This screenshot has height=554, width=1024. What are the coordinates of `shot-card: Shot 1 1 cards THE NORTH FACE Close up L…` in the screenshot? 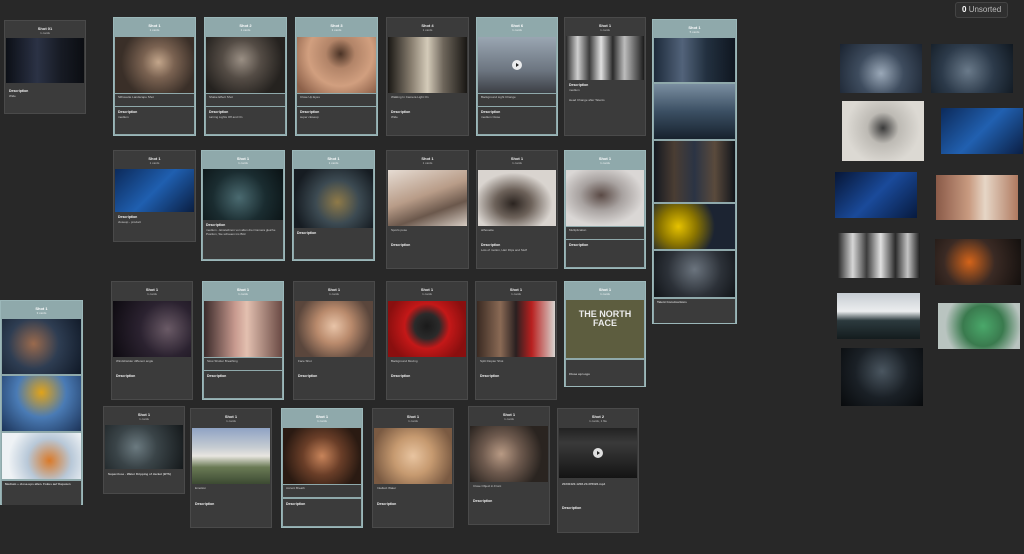 It's located at (605, 334).